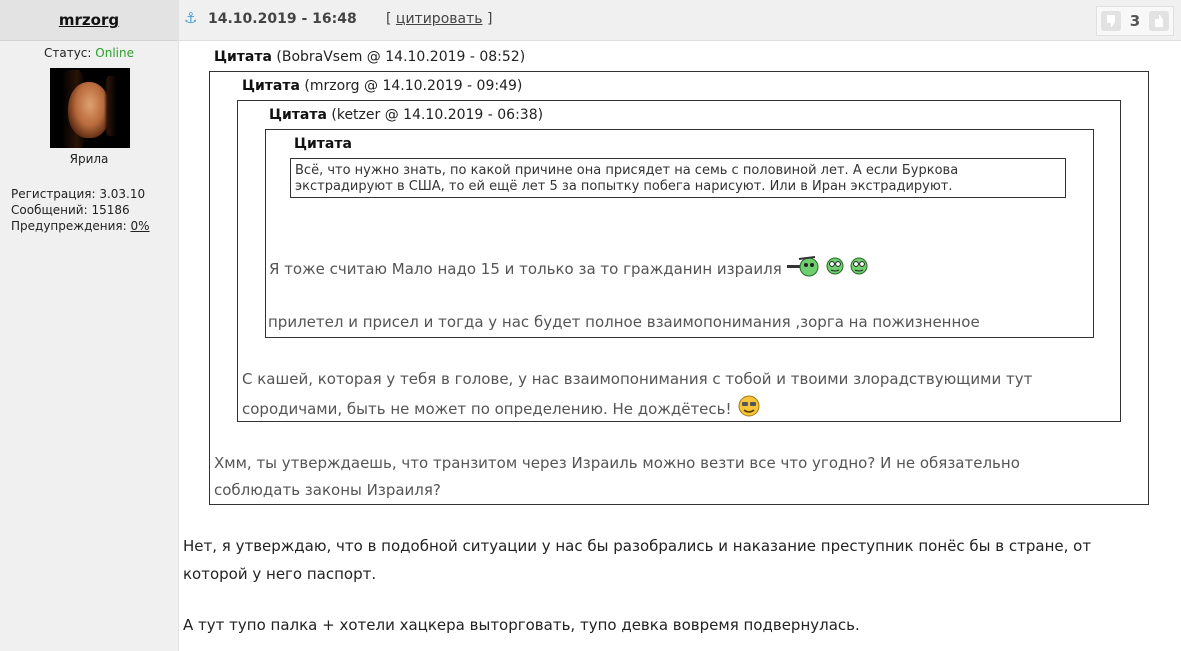 This screenshot has height=651, width=1181. I want to click on quote-2-title: Цитата (mrzorg @ 14.10.2019 - 09:49), so click(382, 86).